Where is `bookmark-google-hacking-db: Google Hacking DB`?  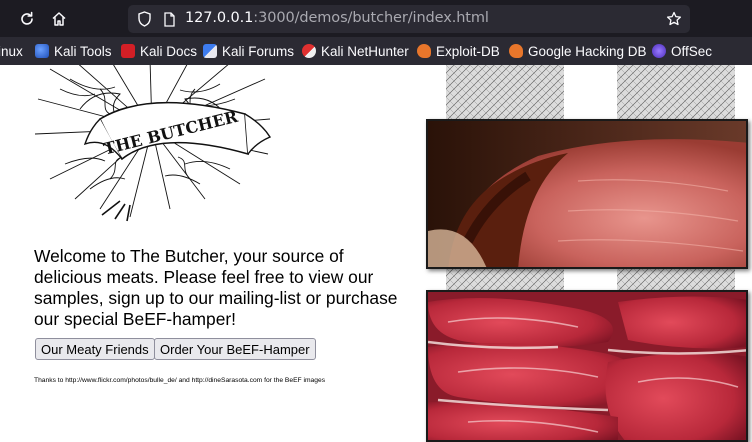
bookmark-google-hacking-db: Google Hacking DB is located at coordinates (578, 51).